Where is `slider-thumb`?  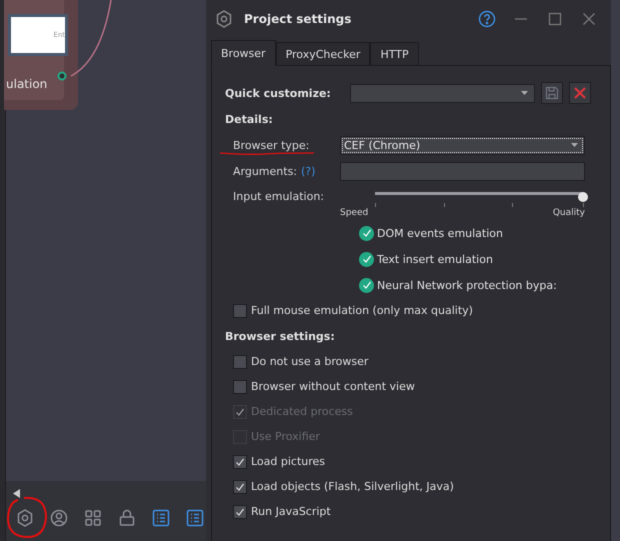 slider-thumb is located at coordinates (583, 197).